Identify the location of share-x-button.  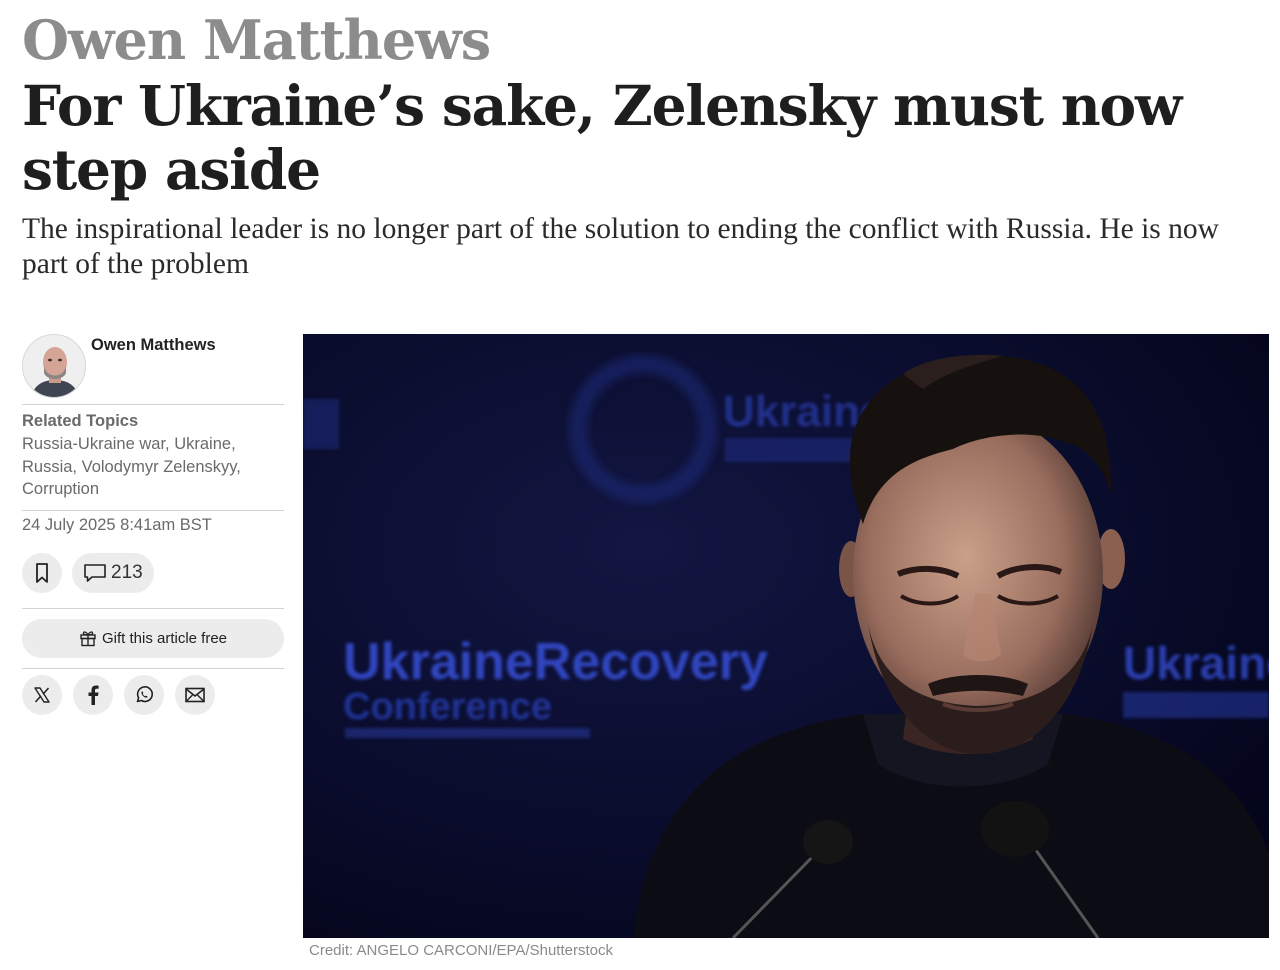
(42, 694).